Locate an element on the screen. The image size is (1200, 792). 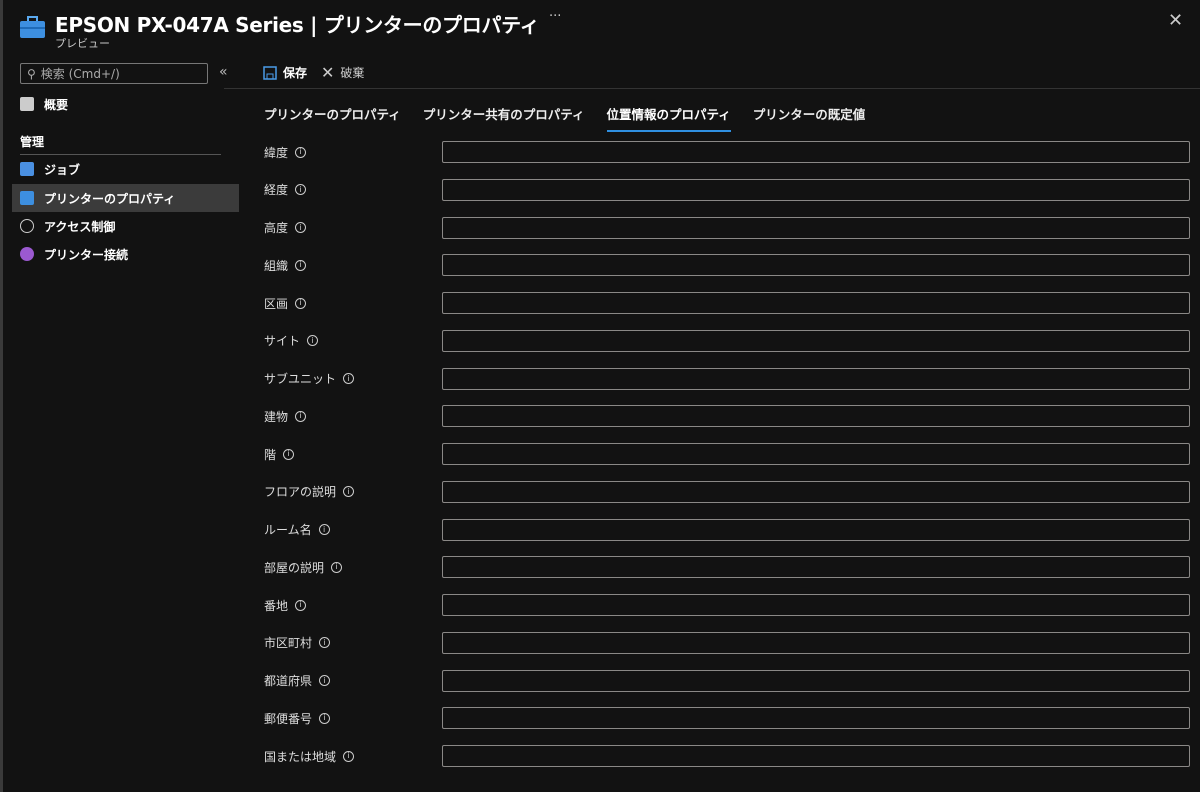
divider is located at coordinates (712, 88).